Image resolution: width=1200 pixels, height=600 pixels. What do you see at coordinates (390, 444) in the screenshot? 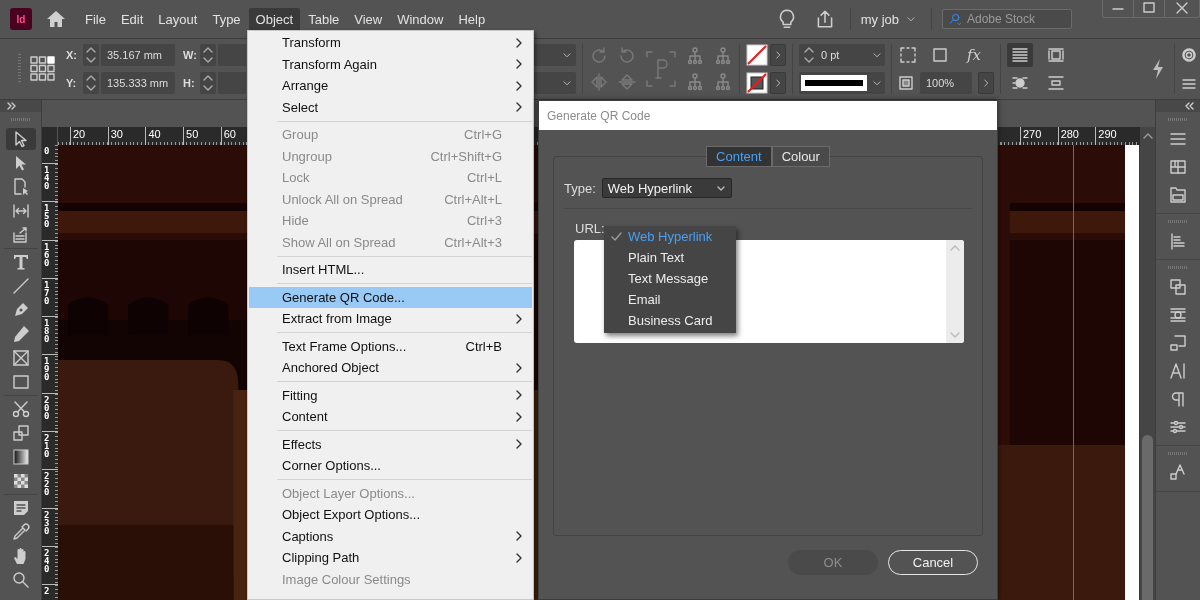
I see `menu-item: Effects` at bounding box center [390, 444].